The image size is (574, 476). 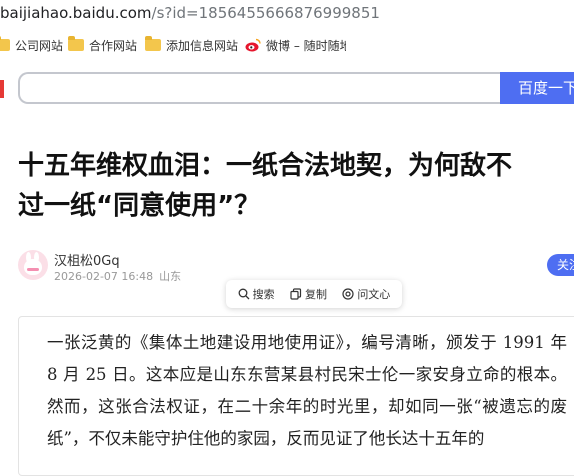 I want to click on bookmark-item-add-info: 添加信息网站, so click(x=191, y=45).